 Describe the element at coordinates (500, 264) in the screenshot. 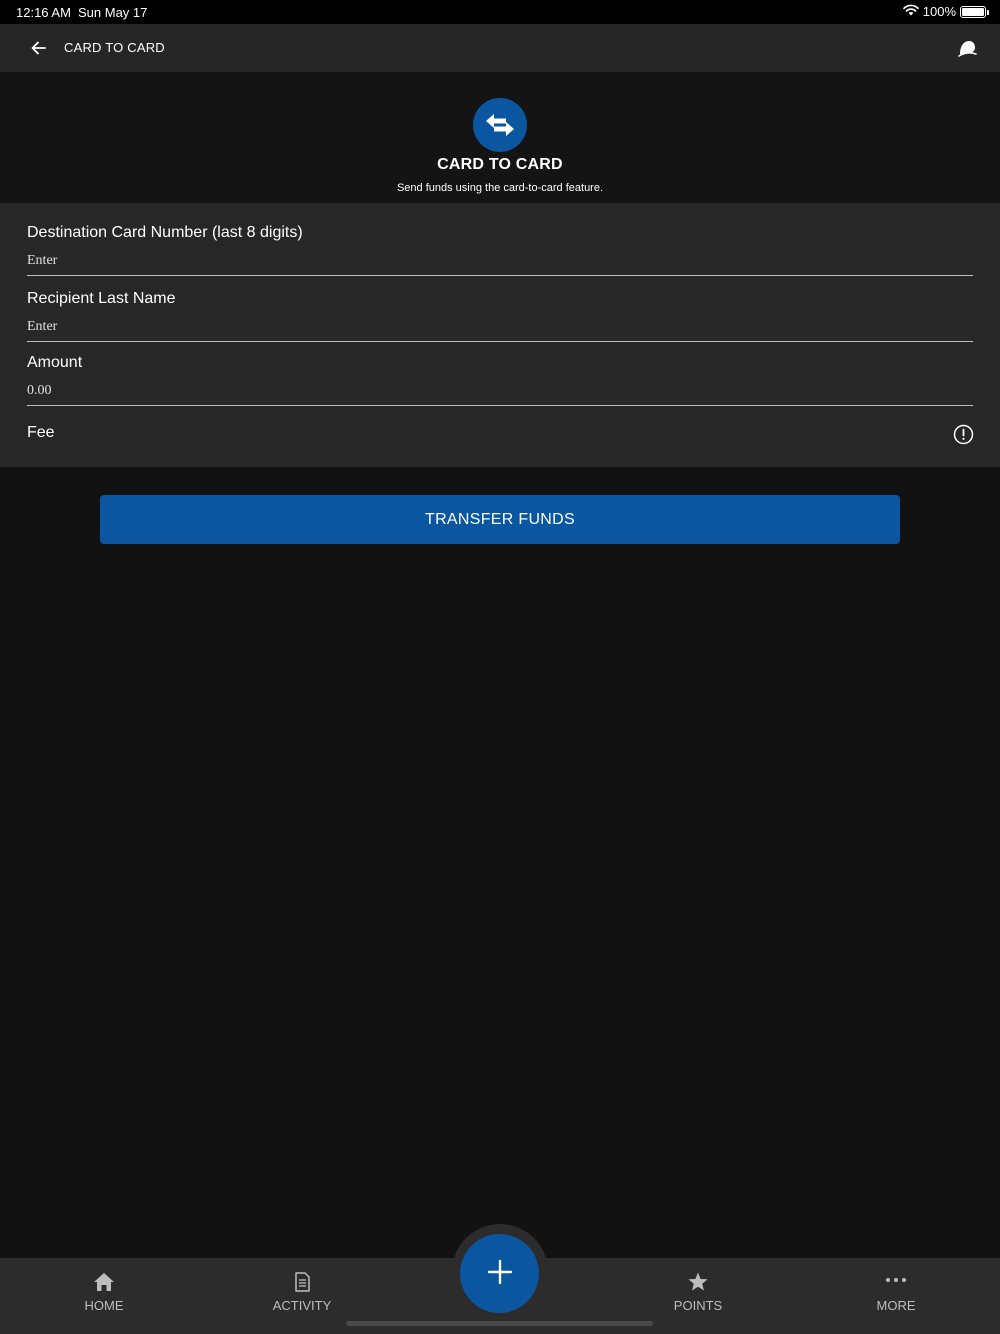

I see `card-number-input` at that location.